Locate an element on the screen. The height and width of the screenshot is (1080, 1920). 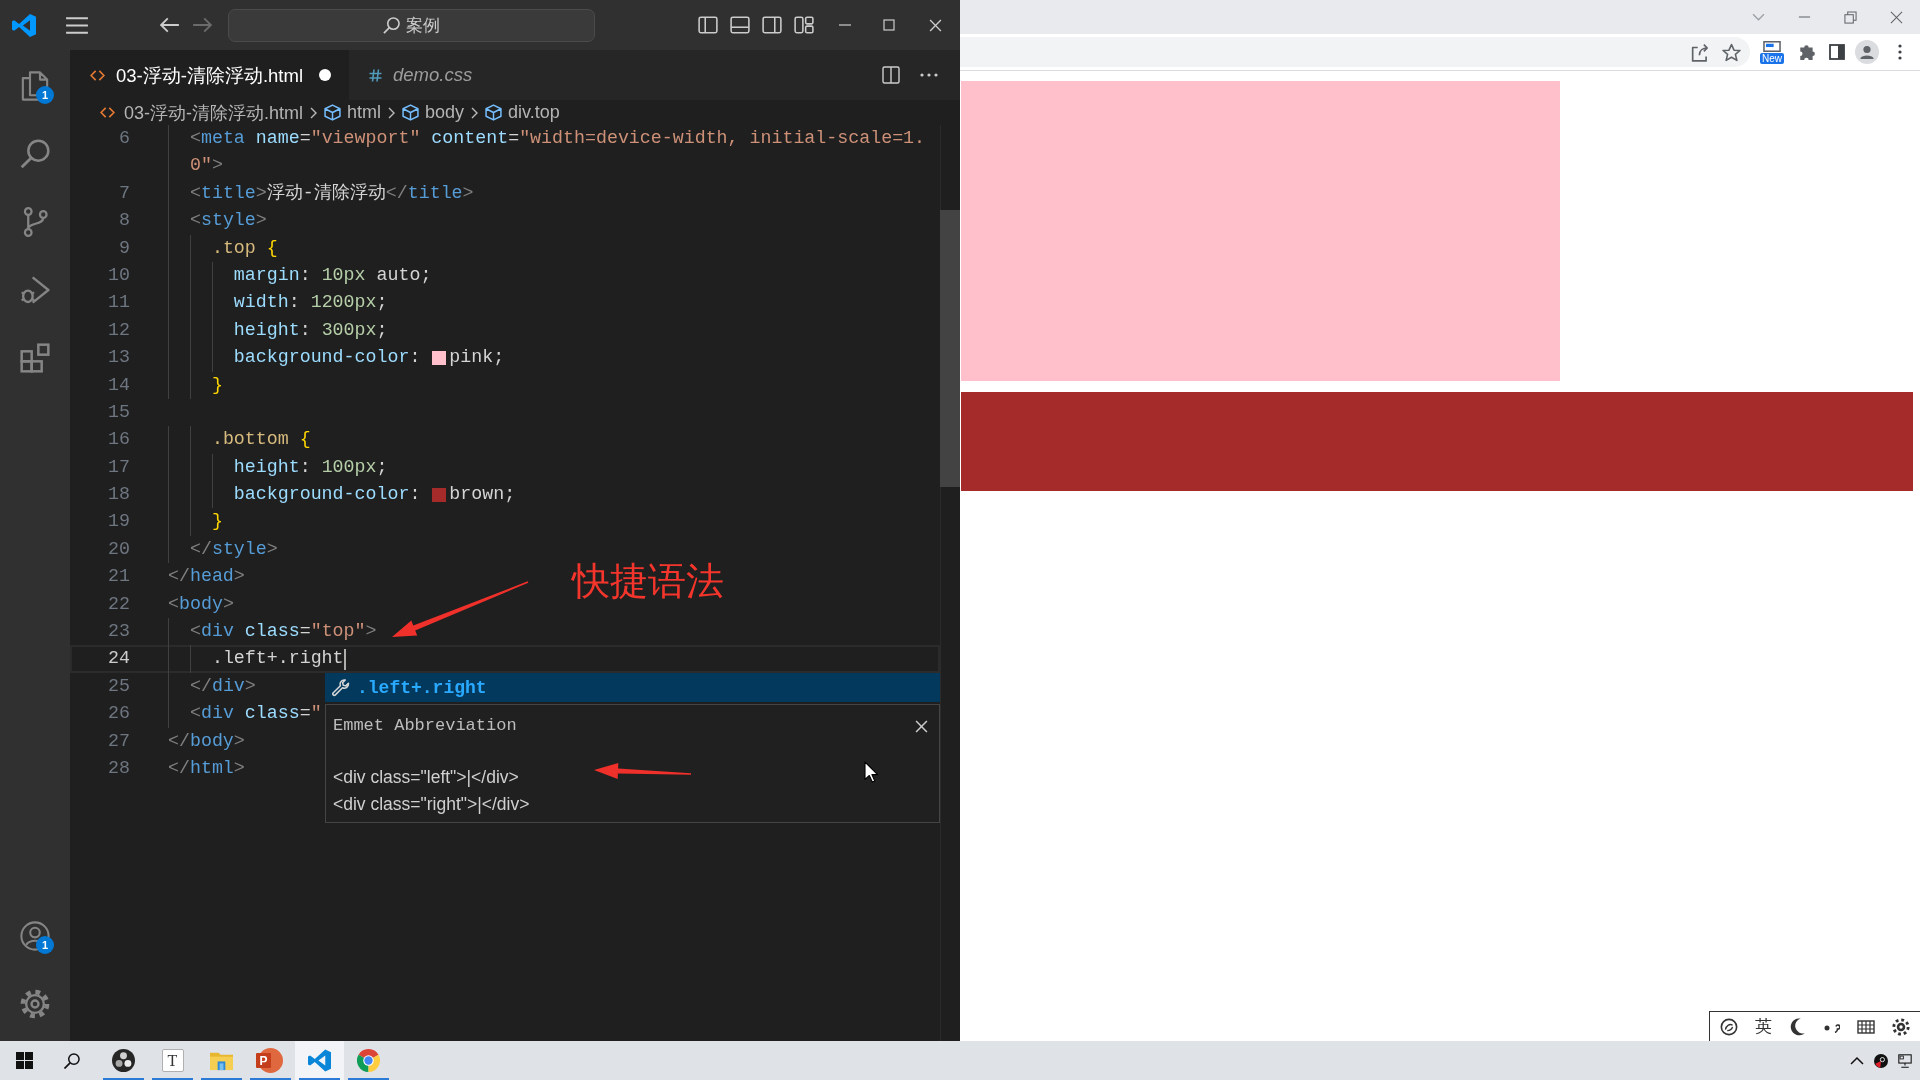
line-number: 9 is located at coordinates (124, 248).